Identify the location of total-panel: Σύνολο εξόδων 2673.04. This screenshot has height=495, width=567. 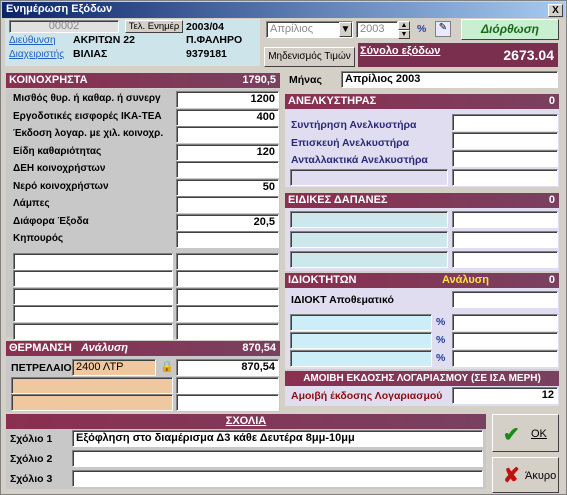
(458, 55).